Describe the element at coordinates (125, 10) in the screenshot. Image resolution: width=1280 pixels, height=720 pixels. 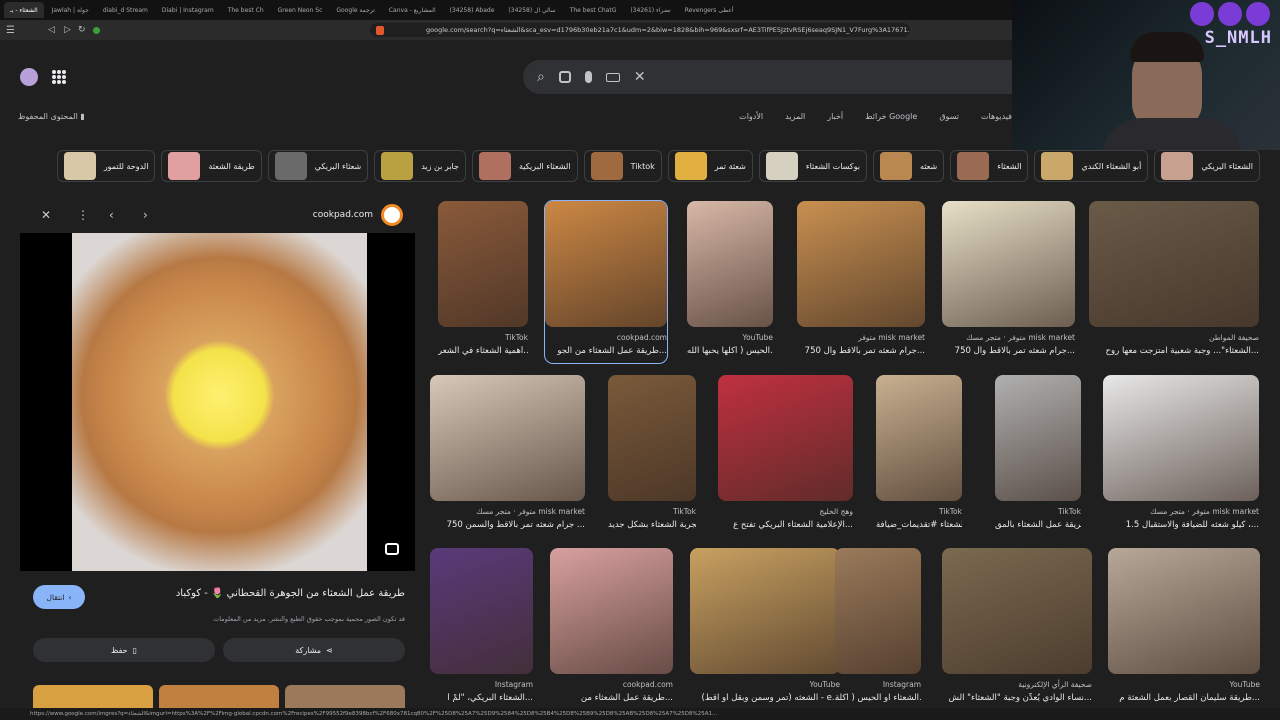
I see `browser-tab: diabi_d Stream` at that location.